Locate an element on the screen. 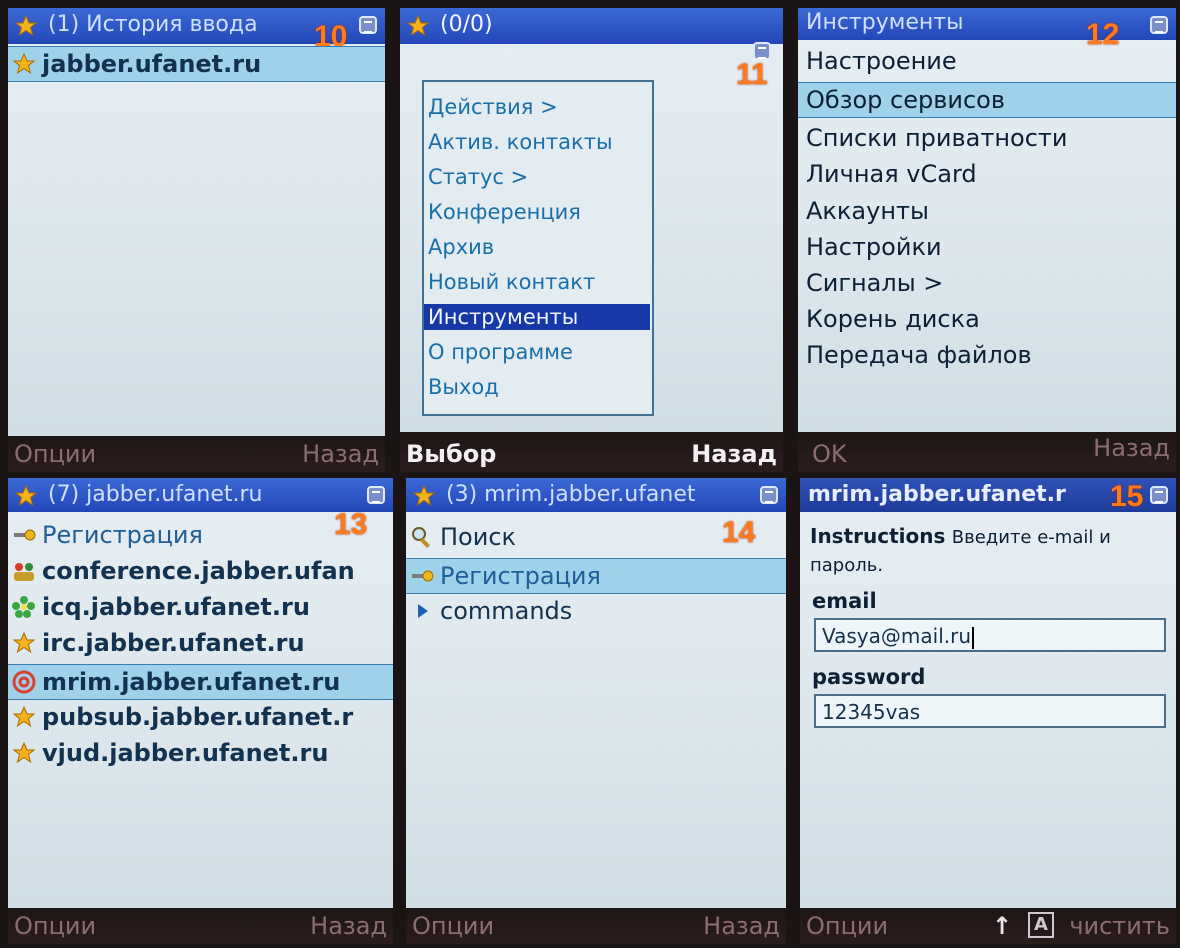 The height and width of the screenshot is (948, 1180). list-item-accounts: Аккаунты is located at coordinates (867, 211).